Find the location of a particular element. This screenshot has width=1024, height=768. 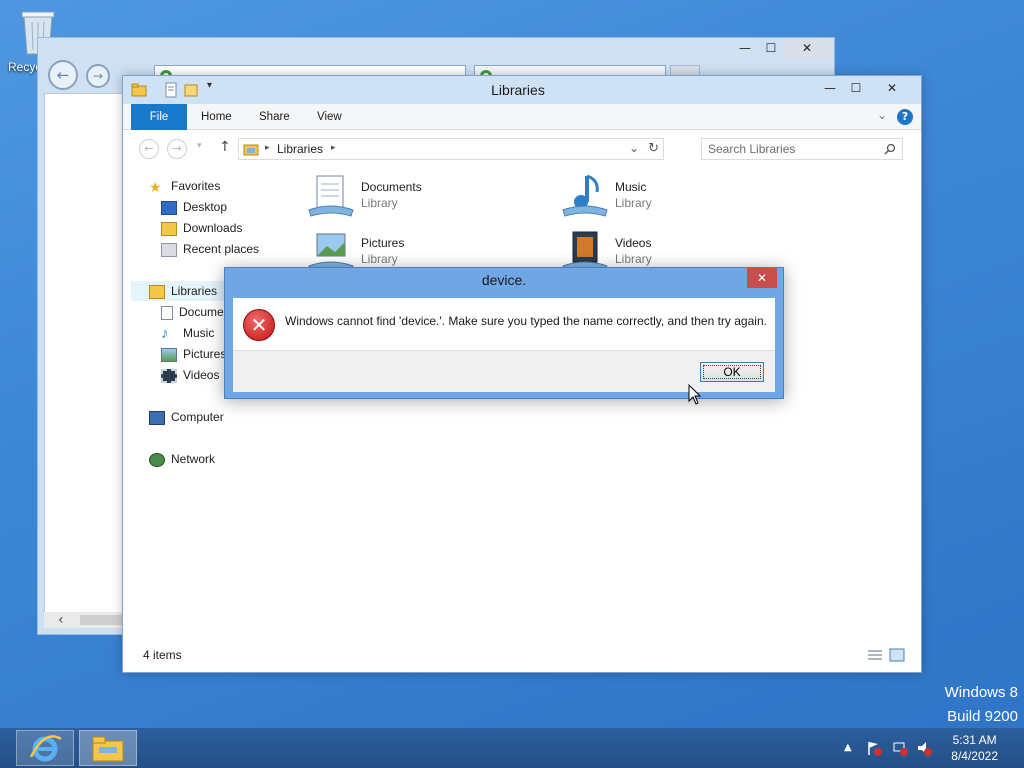

network-icon is located at coordinates (157, 459).